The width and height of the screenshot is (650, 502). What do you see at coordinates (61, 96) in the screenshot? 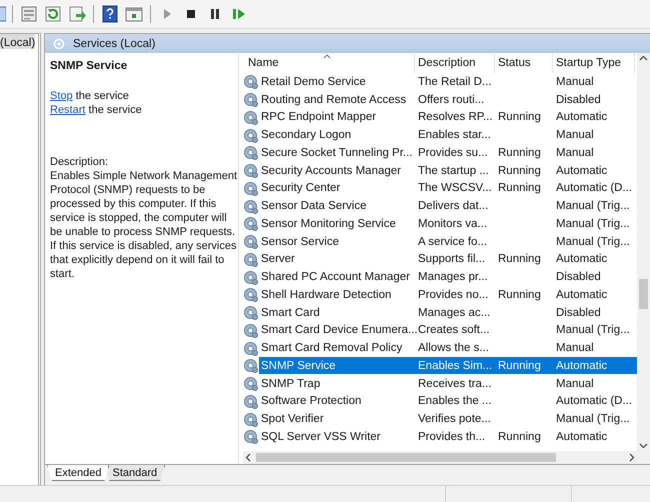
I see `action-link: Stop` at bounding box center [61, 96].